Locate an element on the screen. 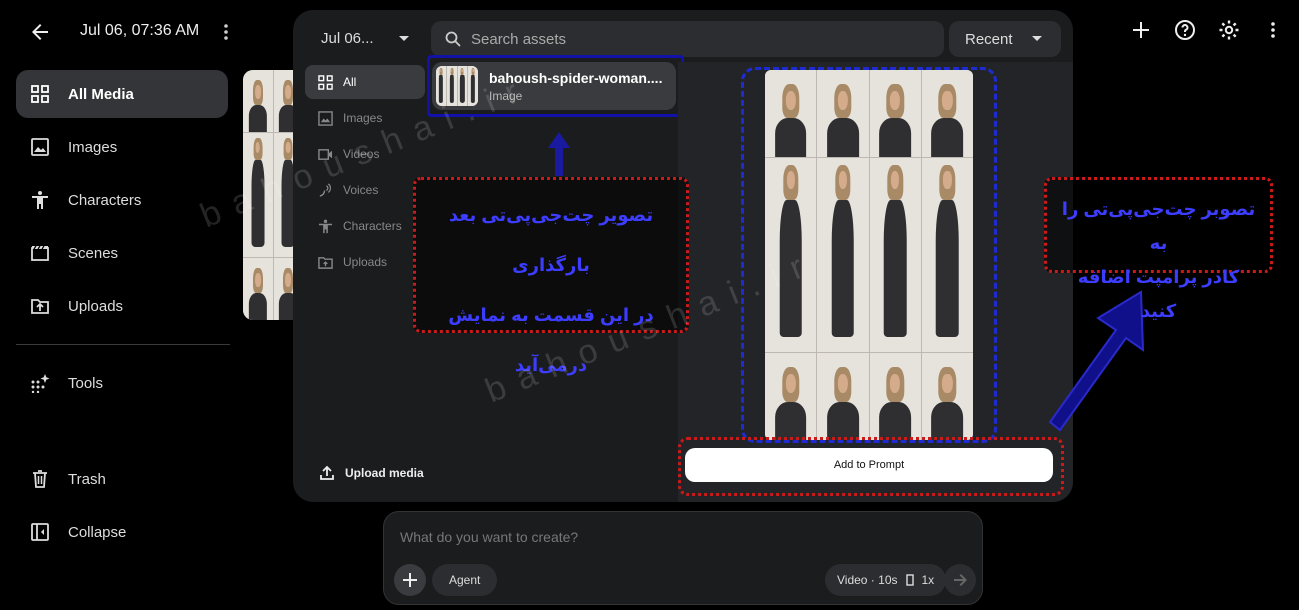  sidebar-item-collapse: Collapse is located at coordinates (122, 532).